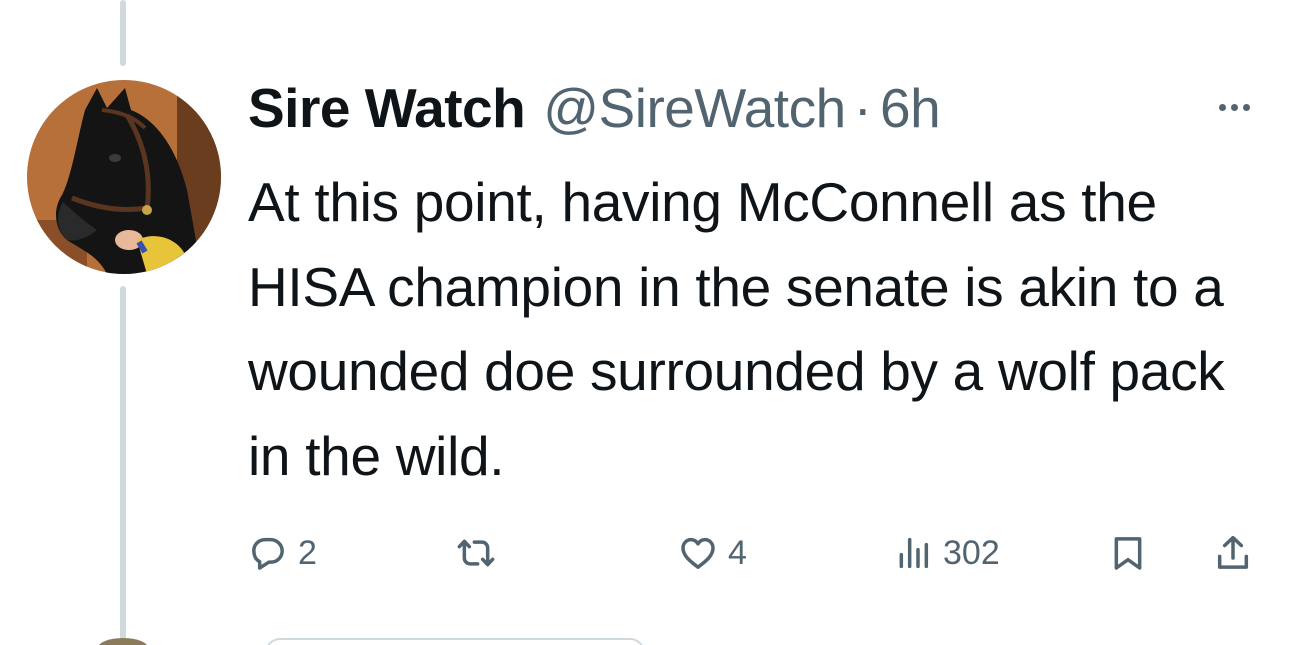 The width and height of the screenshot is (1290, 645). I want to click on more-horizontal-icon, so click(1222, 107).